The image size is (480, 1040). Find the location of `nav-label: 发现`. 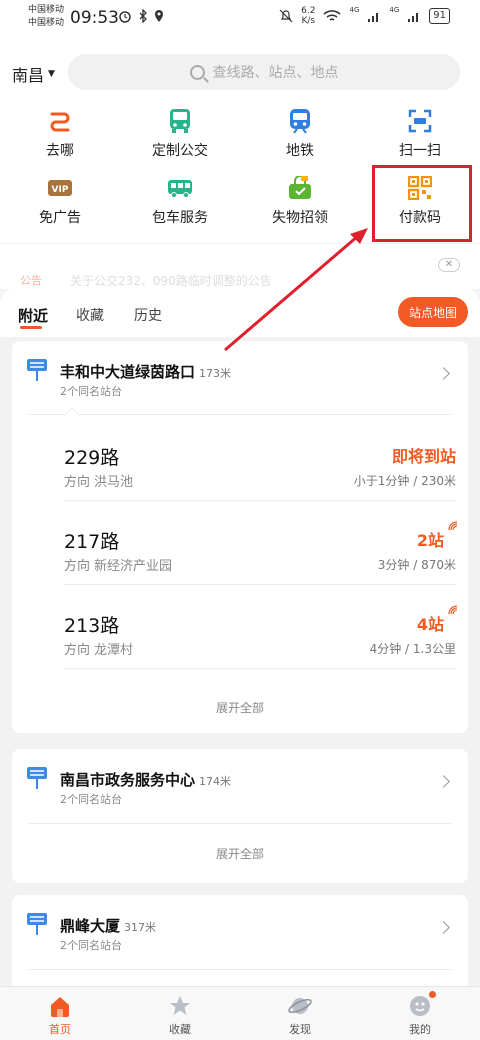

nav-label: 发现 is located at coordinates (300, 1029).